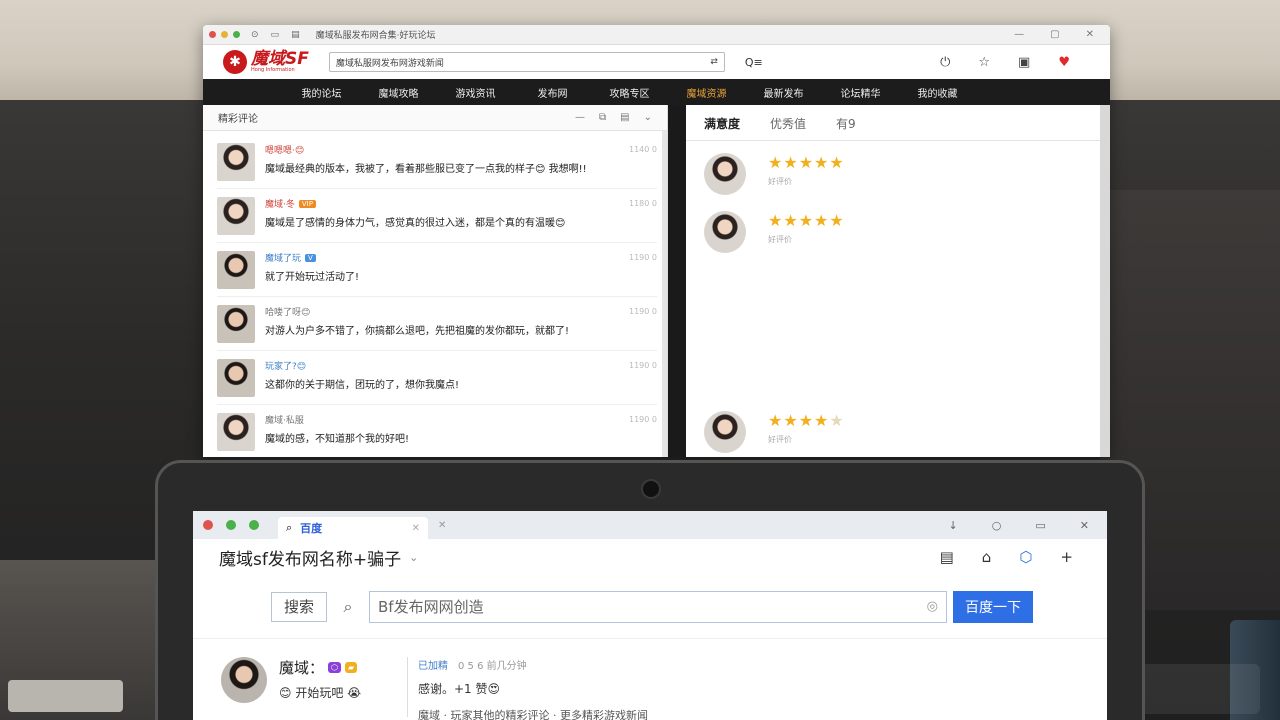 Image resolution: width=1280 pixels, height=720 pixels. Describe the element at coordinates (898, 123) in the screenshot. I see `ratings-tabs: 满意度 优秀值 有9` at that location.